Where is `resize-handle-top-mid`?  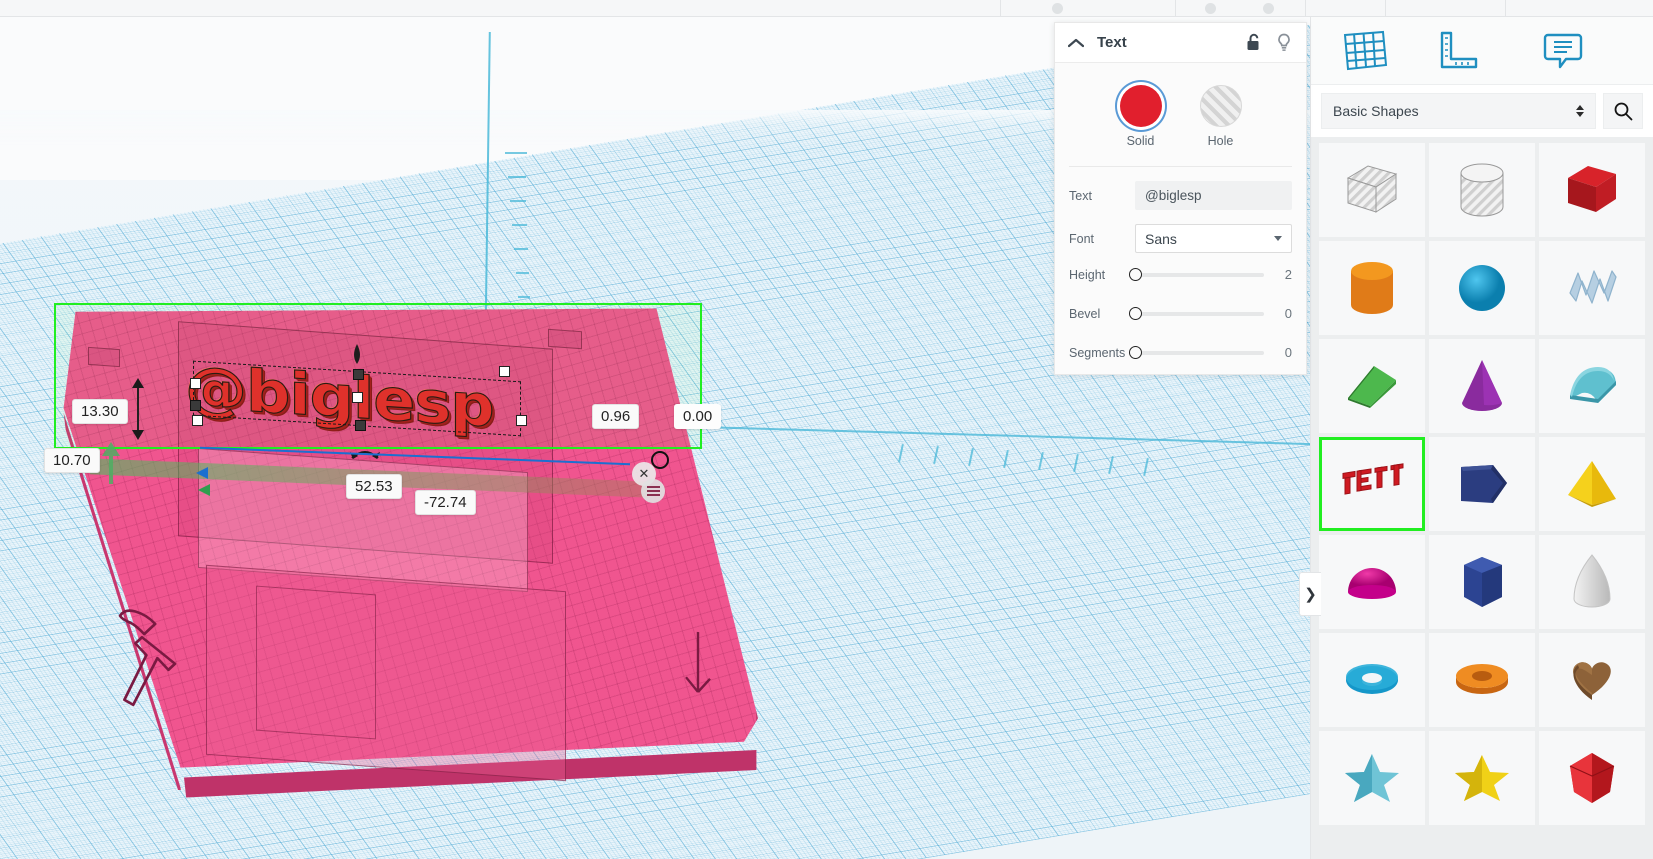
resize-handle-top-mid is located at coordinates (358, 374).